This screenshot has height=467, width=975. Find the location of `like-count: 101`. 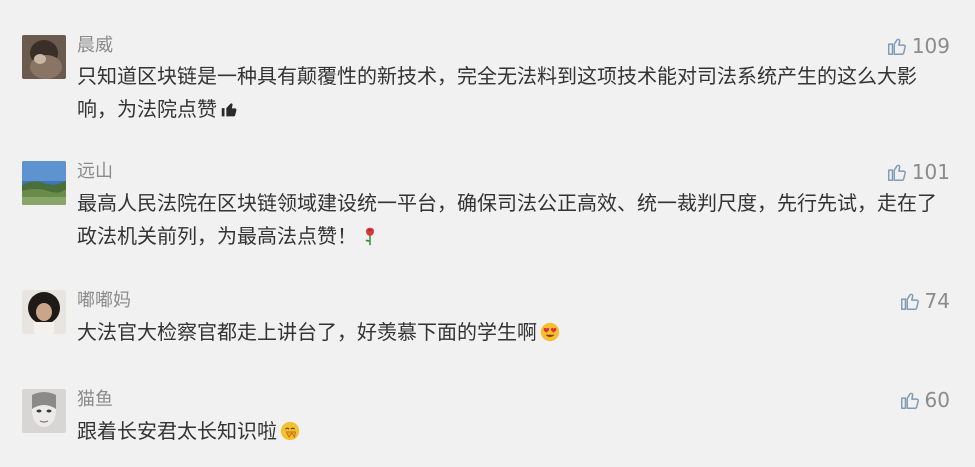

like-count: 101 is located at coordinates (930, 172).